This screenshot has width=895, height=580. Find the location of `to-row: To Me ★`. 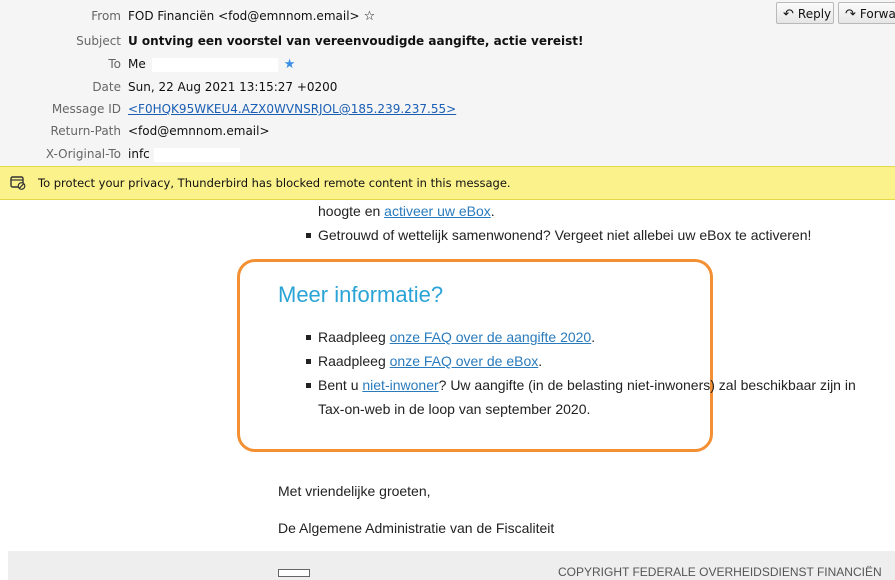

to-row: To Me ★ is located at coordinates (447, 64).